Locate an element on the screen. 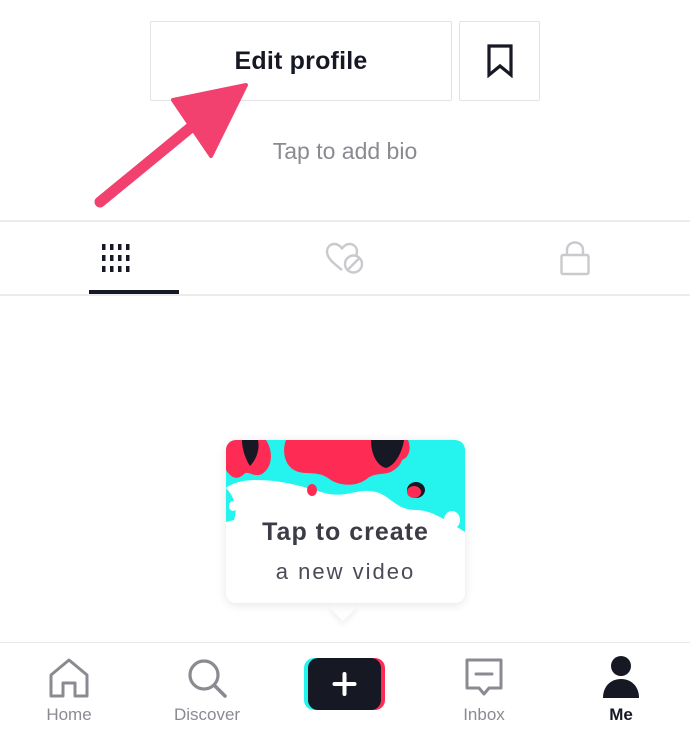 The image size is (690, 734). nav-me: Me is located at coordinates (621, 688).